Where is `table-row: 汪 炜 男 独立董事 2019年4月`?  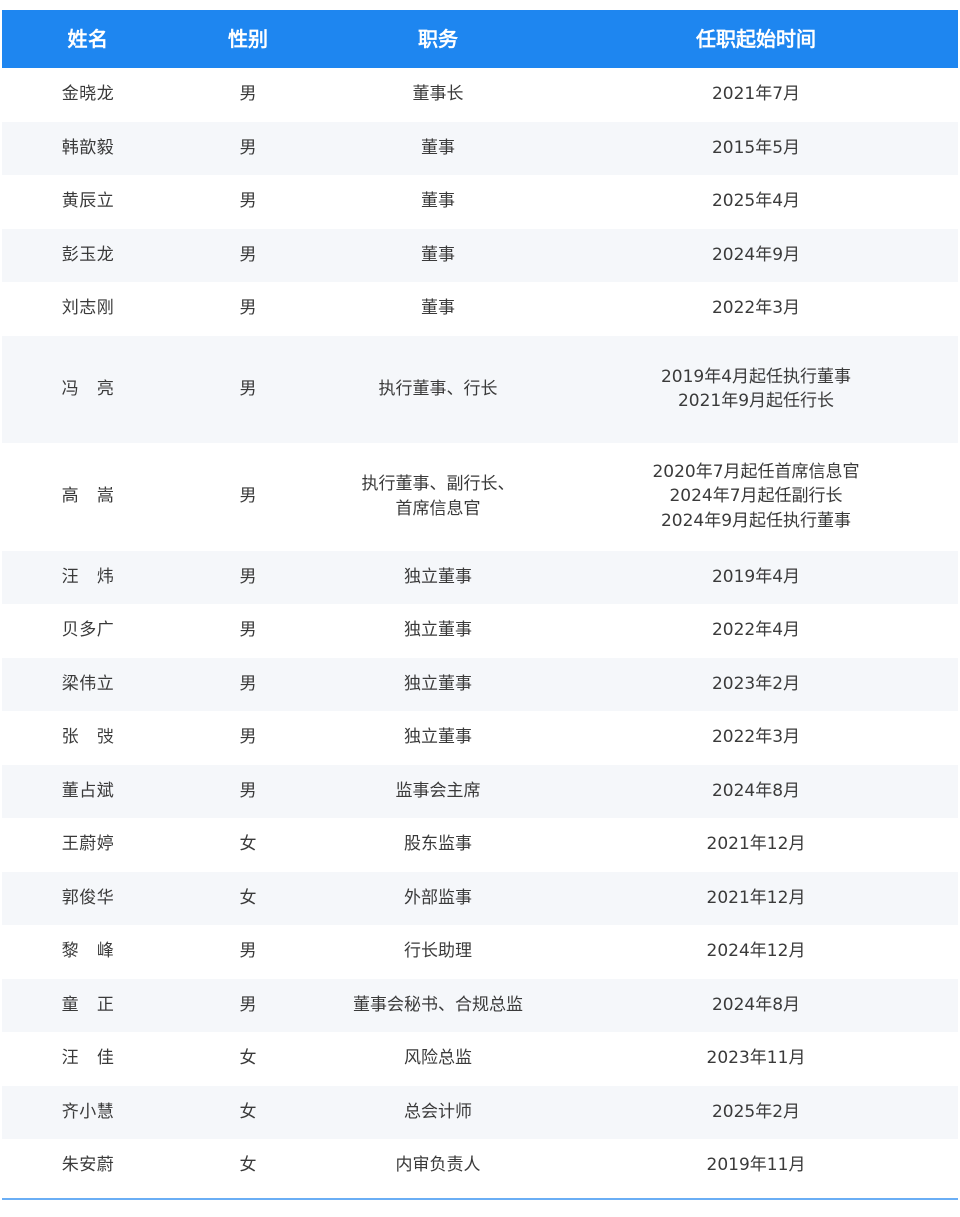 table-row: 汪 炜 男 独立董事 2019年4月 is located at coordinates (480, 577).